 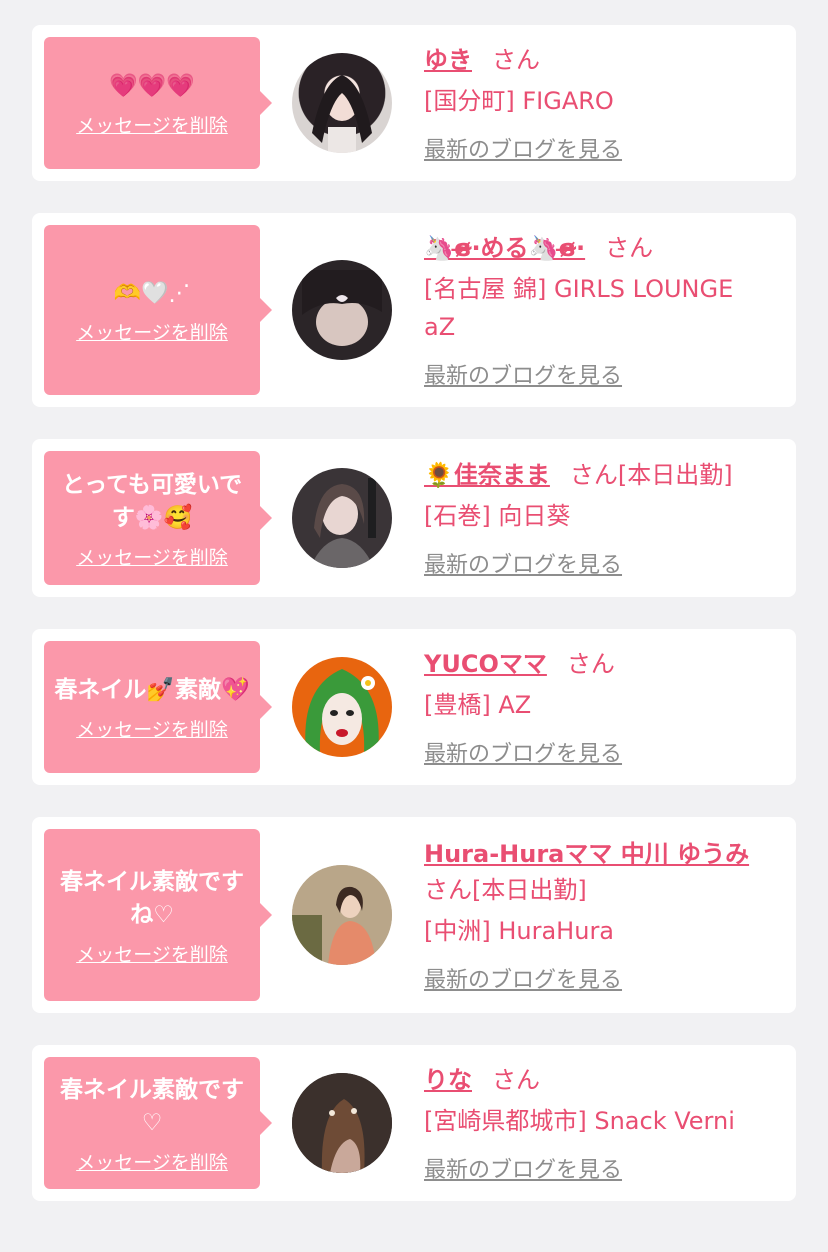 I want to click on message-text: 春ネイル素敵ですね♡, so click(x=152, y=898).